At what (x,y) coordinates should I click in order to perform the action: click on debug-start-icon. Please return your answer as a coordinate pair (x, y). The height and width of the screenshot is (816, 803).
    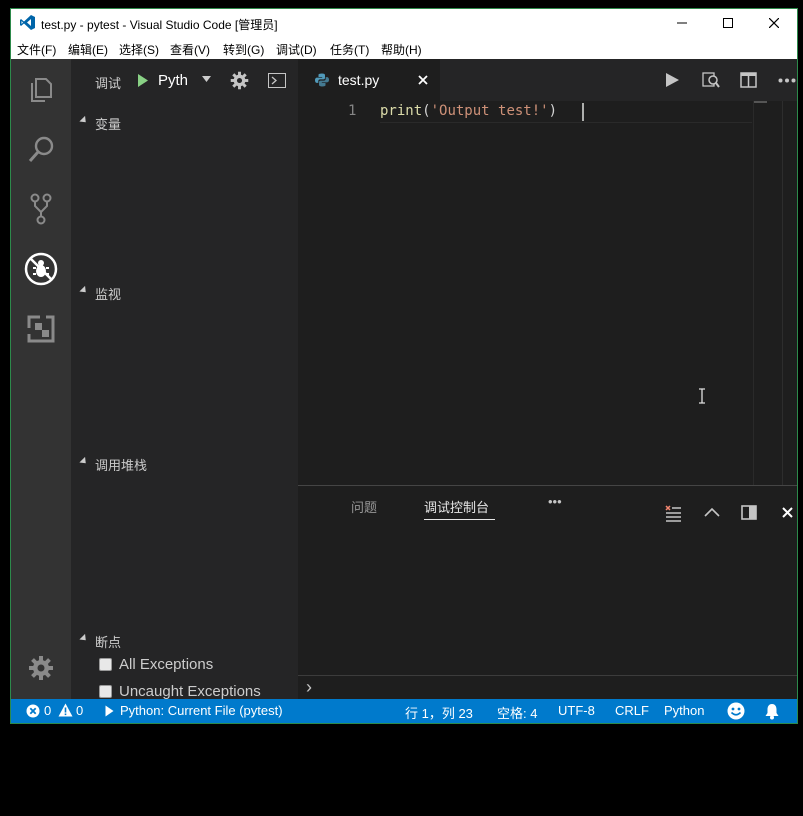
    Looking at the image, I should click on (109, 711).